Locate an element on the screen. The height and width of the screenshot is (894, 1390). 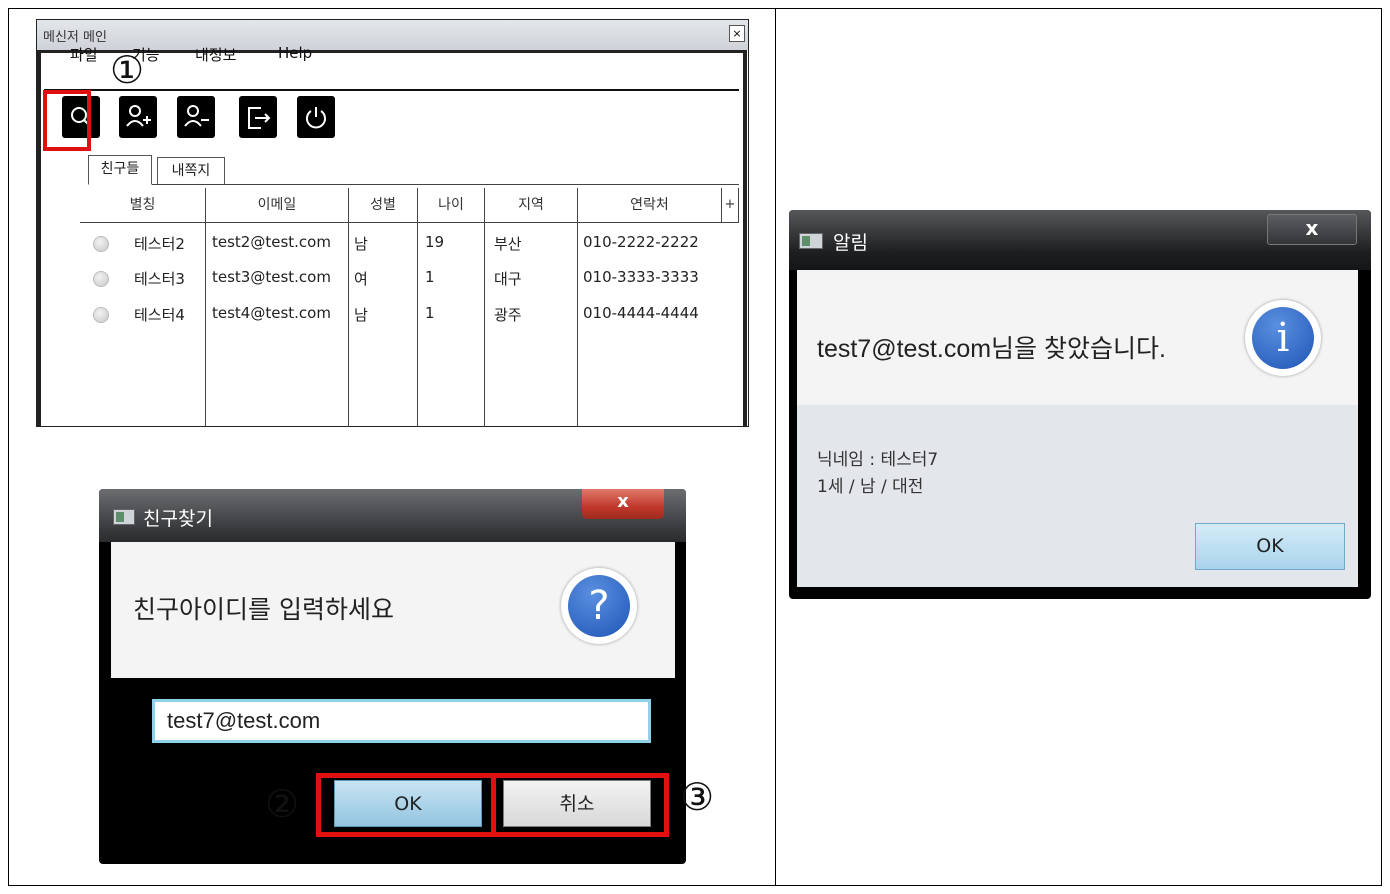
cell-nickname: 테스터3 is located at coordinates (159, 279).